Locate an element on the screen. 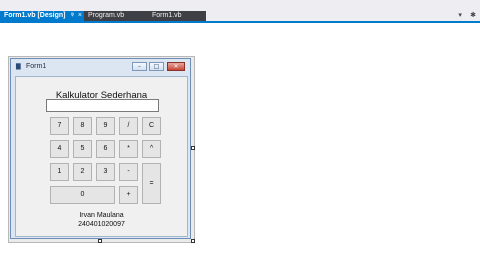 The height and width of the screenshot is (270, 480). button-power: ^ is located at coordinates (151, 149).